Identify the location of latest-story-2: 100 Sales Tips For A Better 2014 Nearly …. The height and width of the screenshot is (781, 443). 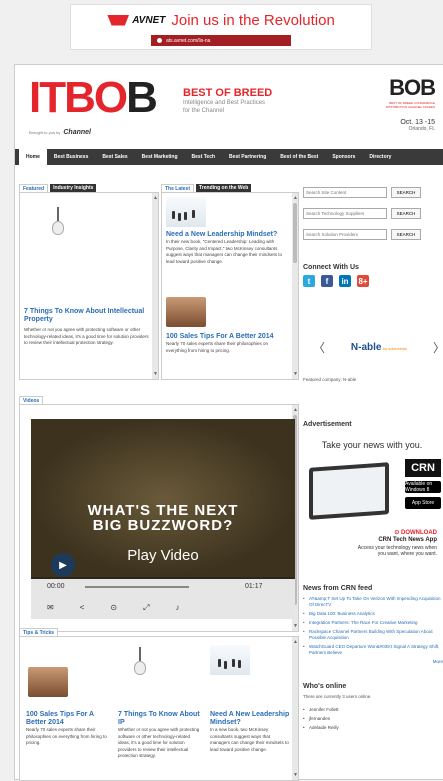
(228, 343).